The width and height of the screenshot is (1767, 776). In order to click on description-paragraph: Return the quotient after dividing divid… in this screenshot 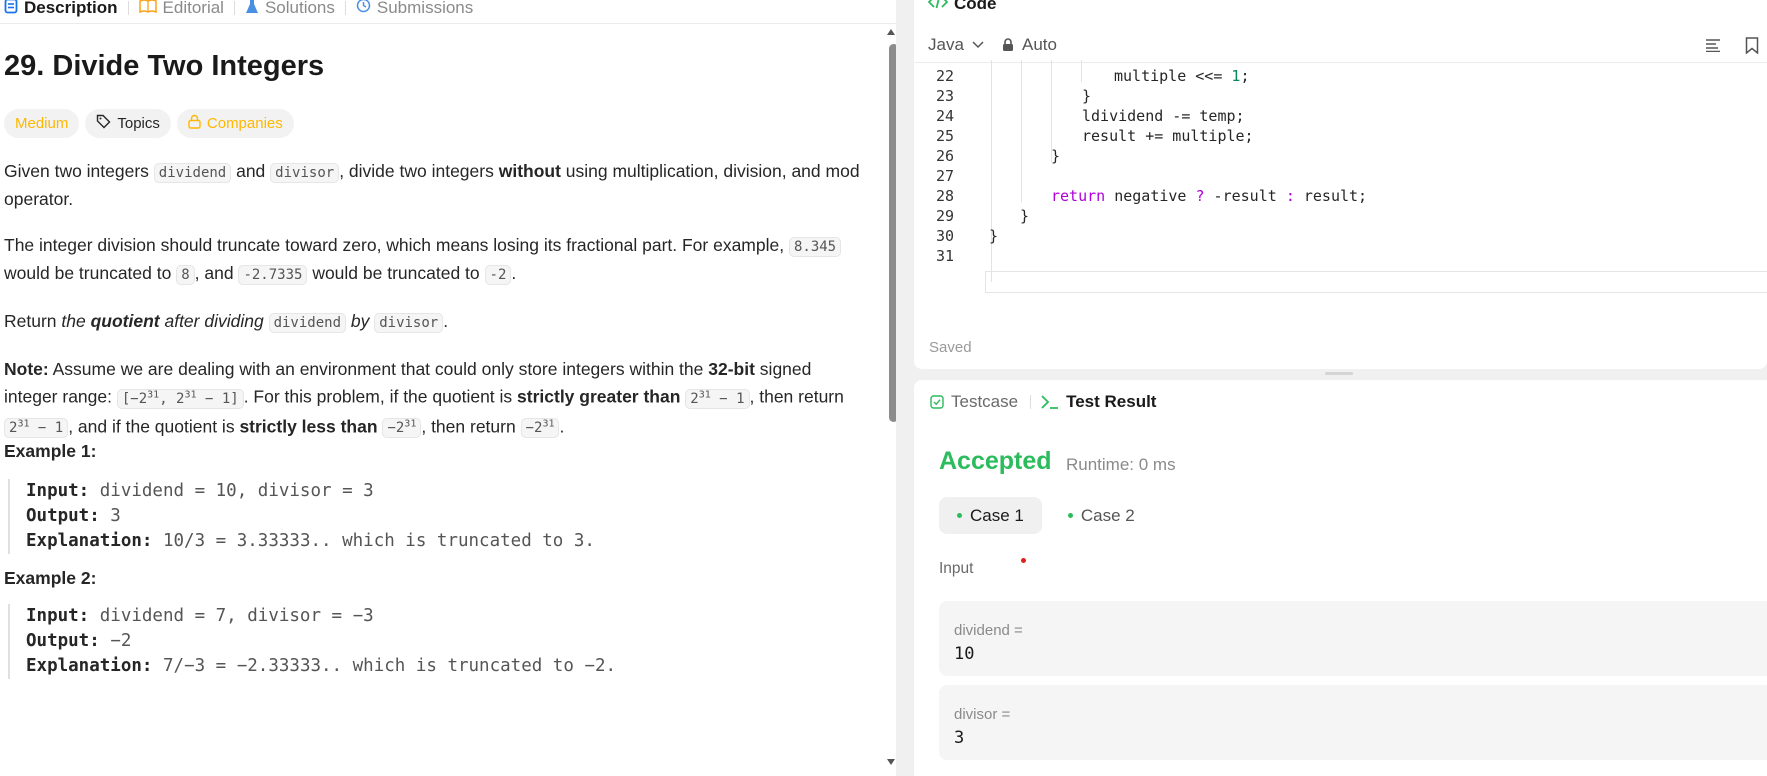, I will do `click(226, 322)`.